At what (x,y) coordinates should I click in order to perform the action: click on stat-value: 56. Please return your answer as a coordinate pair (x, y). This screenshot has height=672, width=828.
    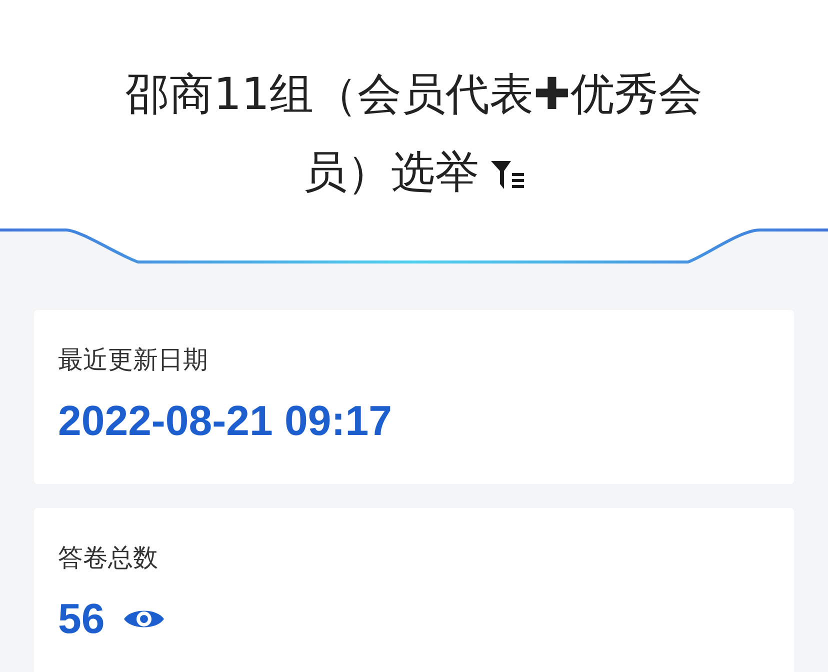
    Looking at the image, I should click on (81, 619).